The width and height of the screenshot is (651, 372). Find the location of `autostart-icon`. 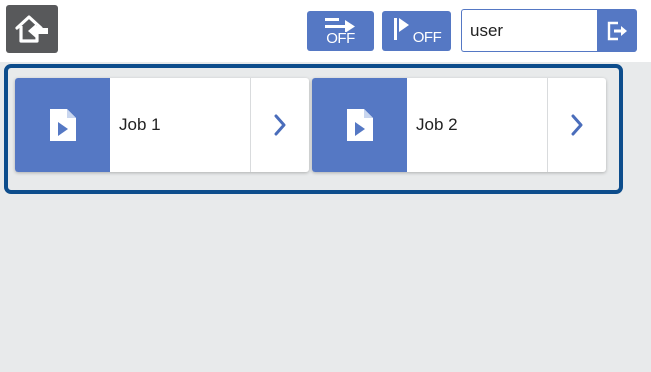

autostart-icon is located at coordinates (401, 29).